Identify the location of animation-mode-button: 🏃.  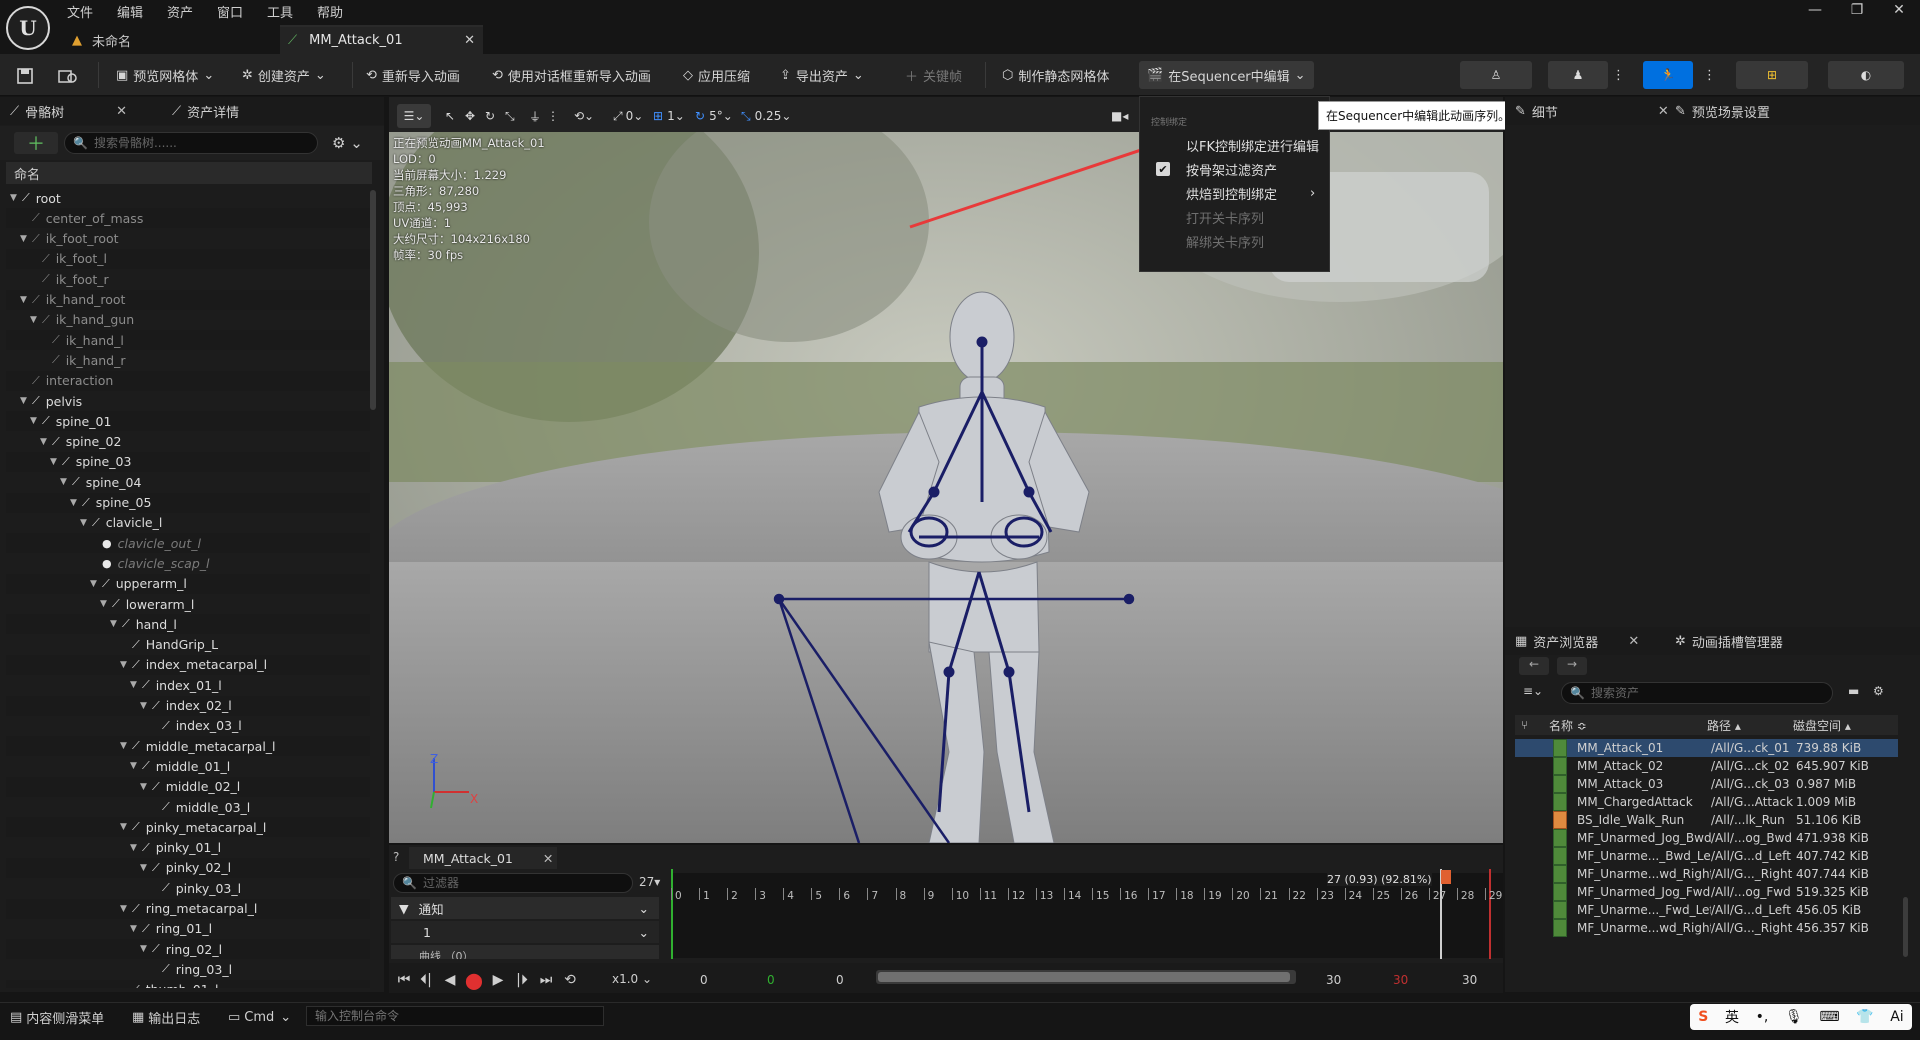
(1668, 75).